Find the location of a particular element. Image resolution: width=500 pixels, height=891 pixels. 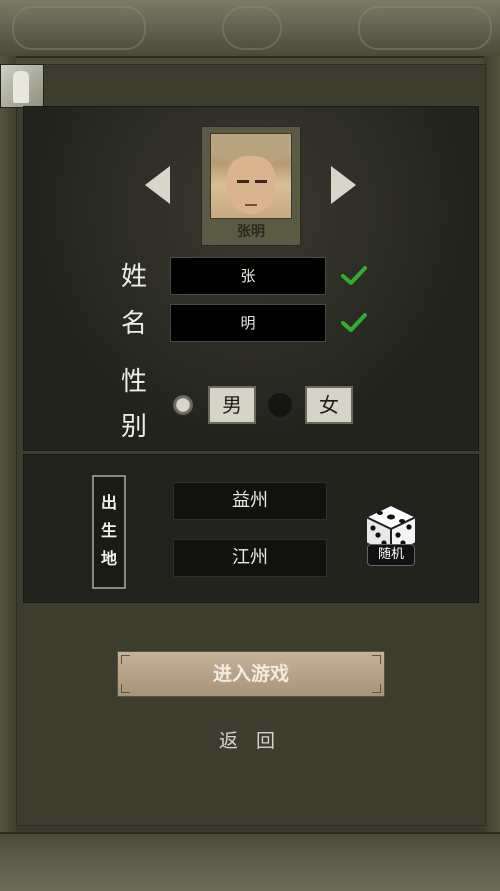

back-button: 返 回 is located at coordinates (250, 741).